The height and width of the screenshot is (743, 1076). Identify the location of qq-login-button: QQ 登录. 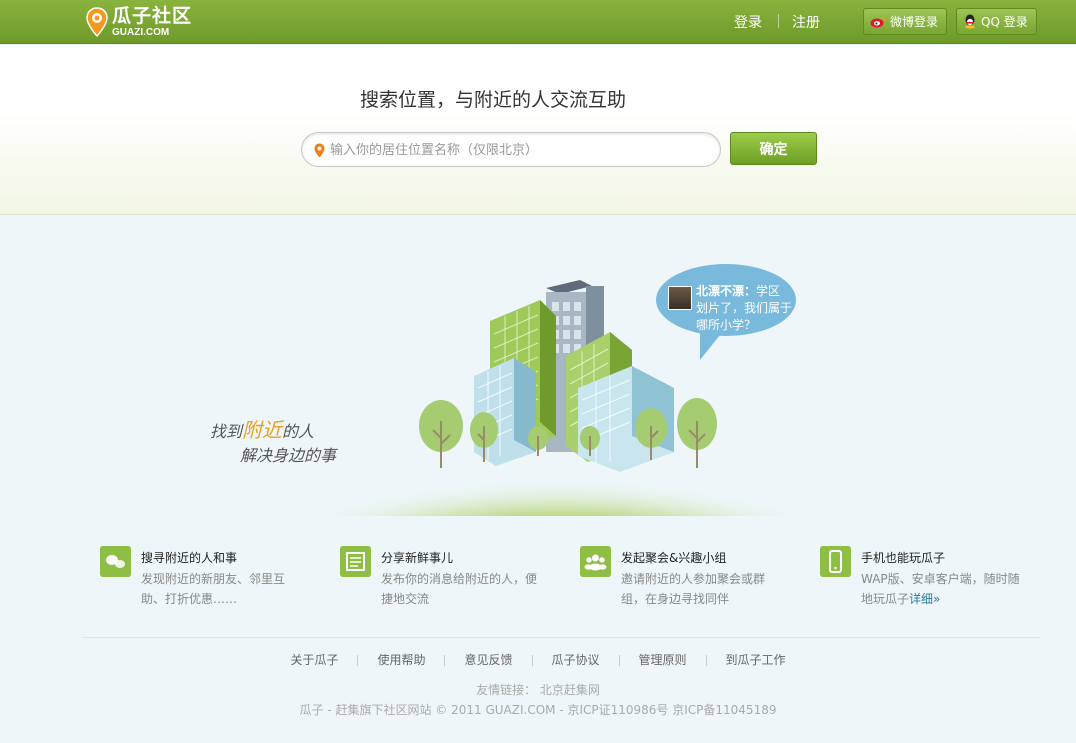
(996, 21).